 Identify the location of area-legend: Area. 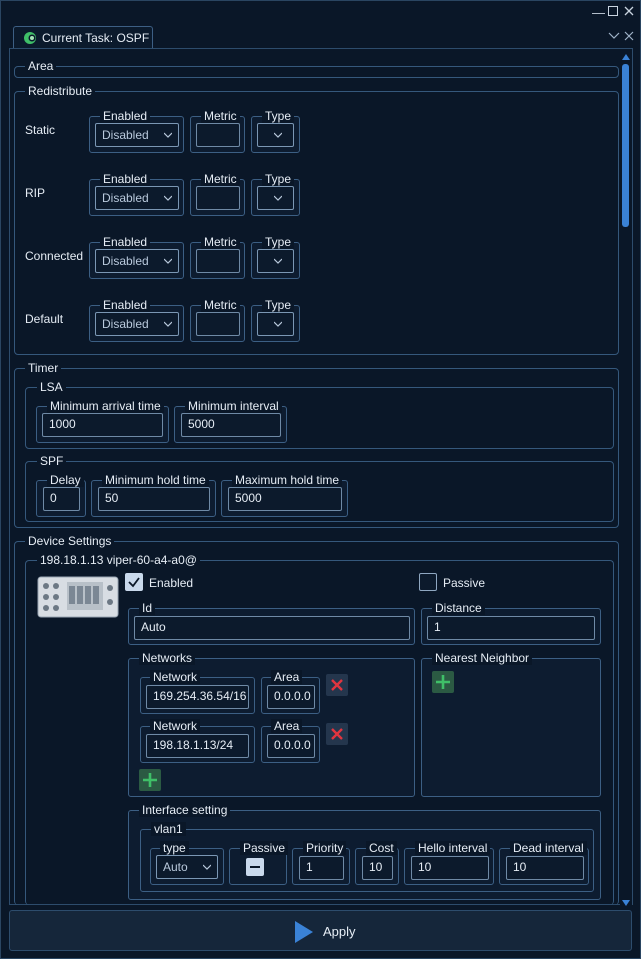
(41, 66).